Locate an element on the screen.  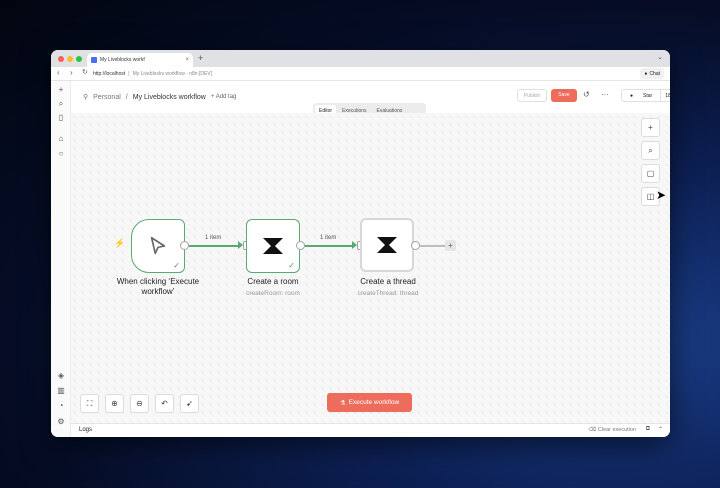
browser-tab: My Liveblocks workf × is located at coordinates (140, 60).